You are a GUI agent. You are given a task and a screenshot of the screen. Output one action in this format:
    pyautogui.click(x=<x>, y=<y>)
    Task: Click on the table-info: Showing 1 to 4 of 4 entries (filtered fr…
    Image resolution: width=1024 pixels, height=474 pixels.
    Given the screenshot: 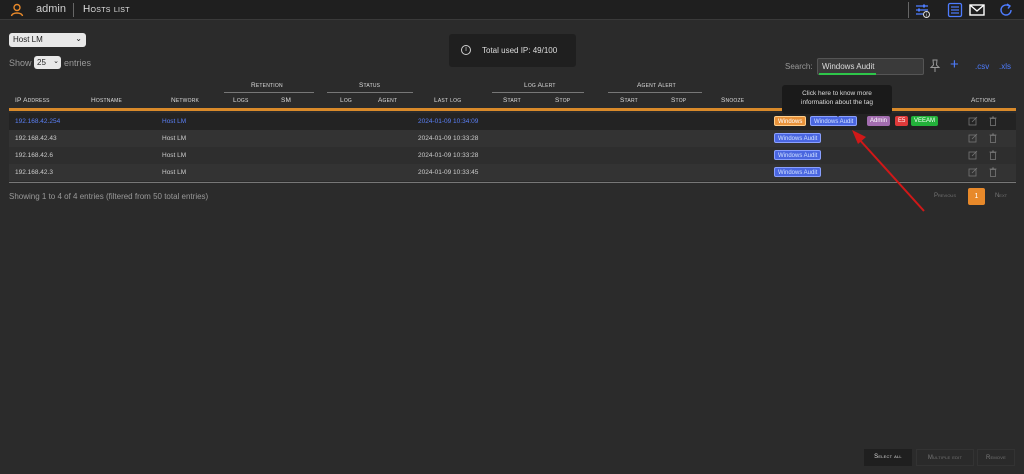 What is the action you would take?
    pyautogui.click(x=109, y=196)
    